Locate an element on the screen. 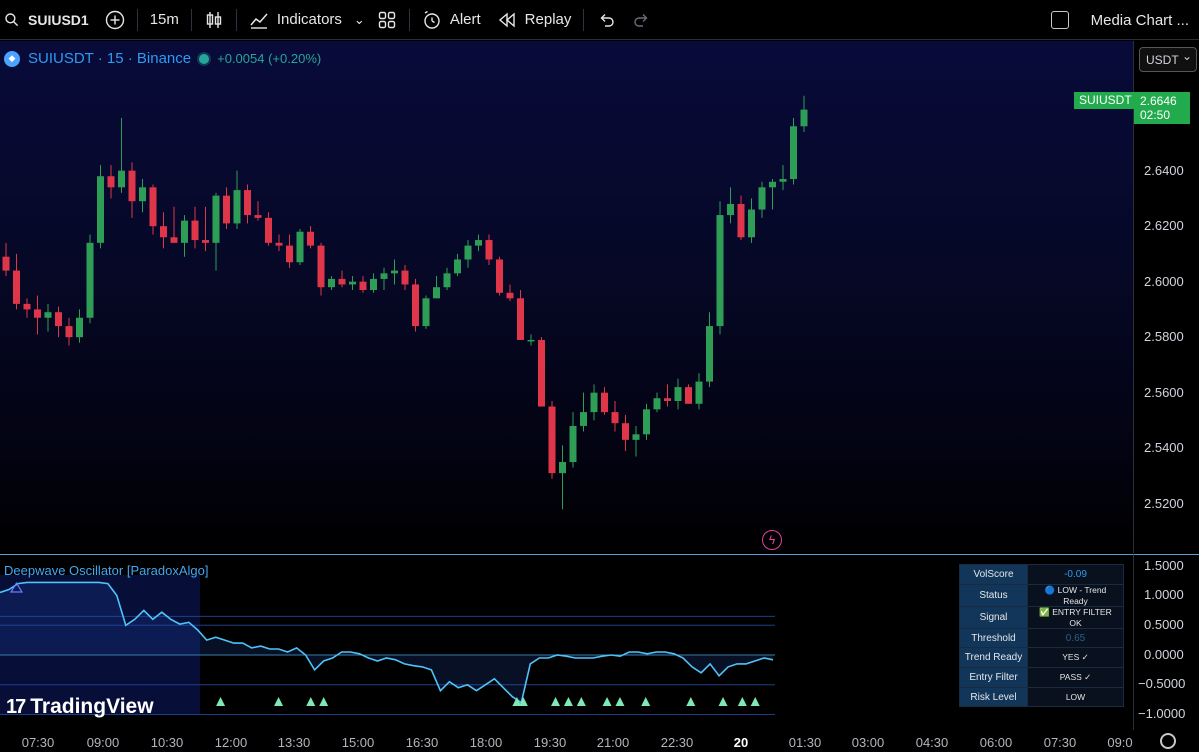 The height and width of the screenshot is (752, 1199). symbol-name: SUIUSD1 is located at coordinates (58, 19).